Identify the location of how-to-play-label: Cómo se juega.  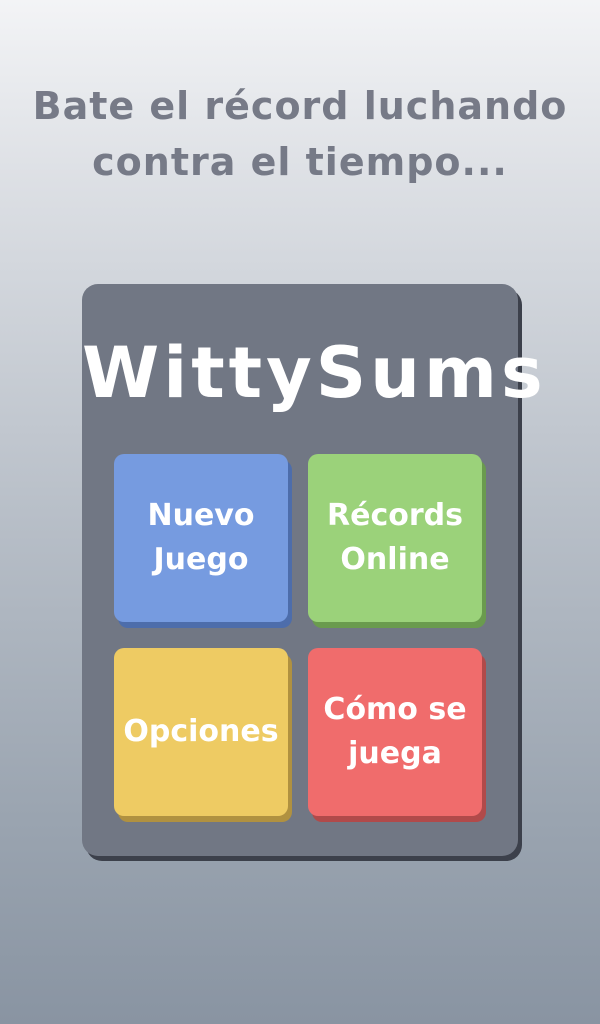
(394, 732).